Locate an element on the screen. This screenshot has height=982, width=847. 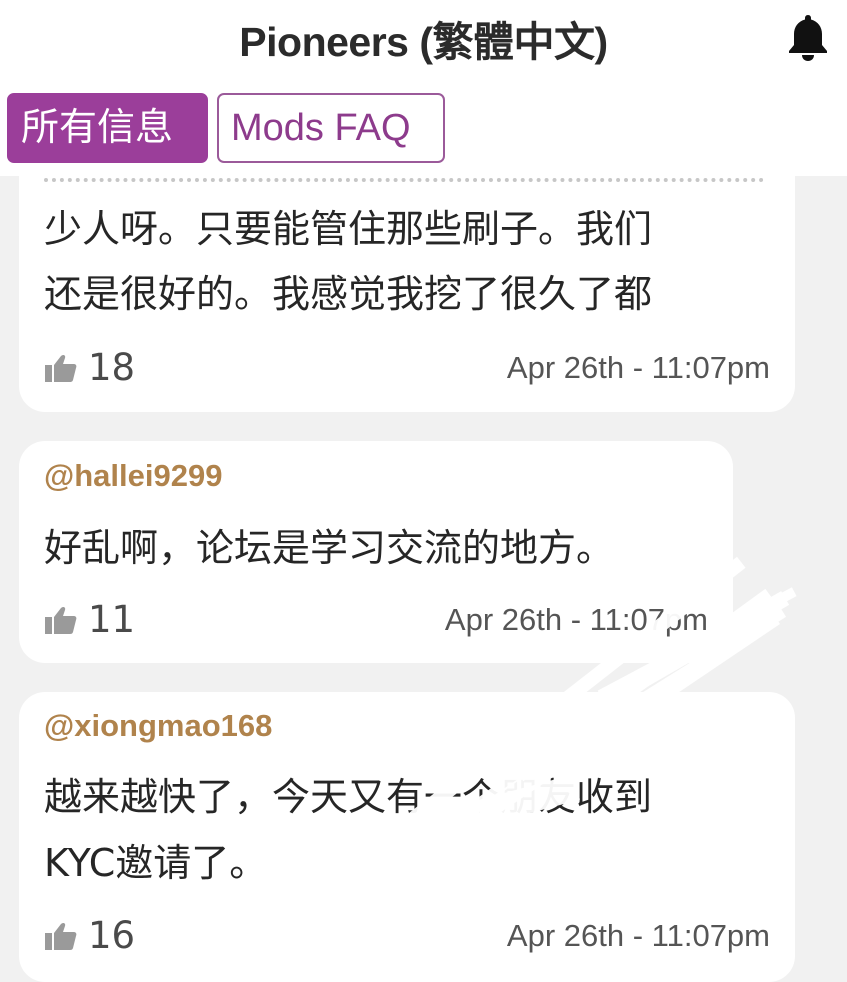
post-text-line: 还是很好的。我感觉我挖了很久了都 is located at coordinates (348, 294).